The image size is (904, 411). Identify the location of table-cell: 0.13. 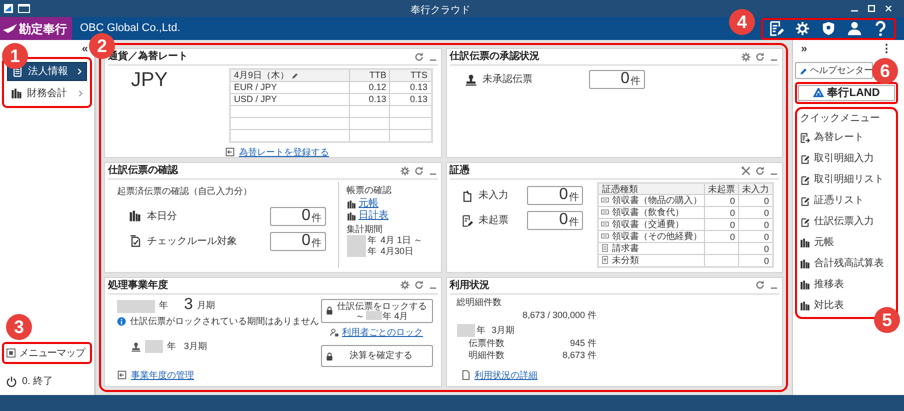
(411, 88).